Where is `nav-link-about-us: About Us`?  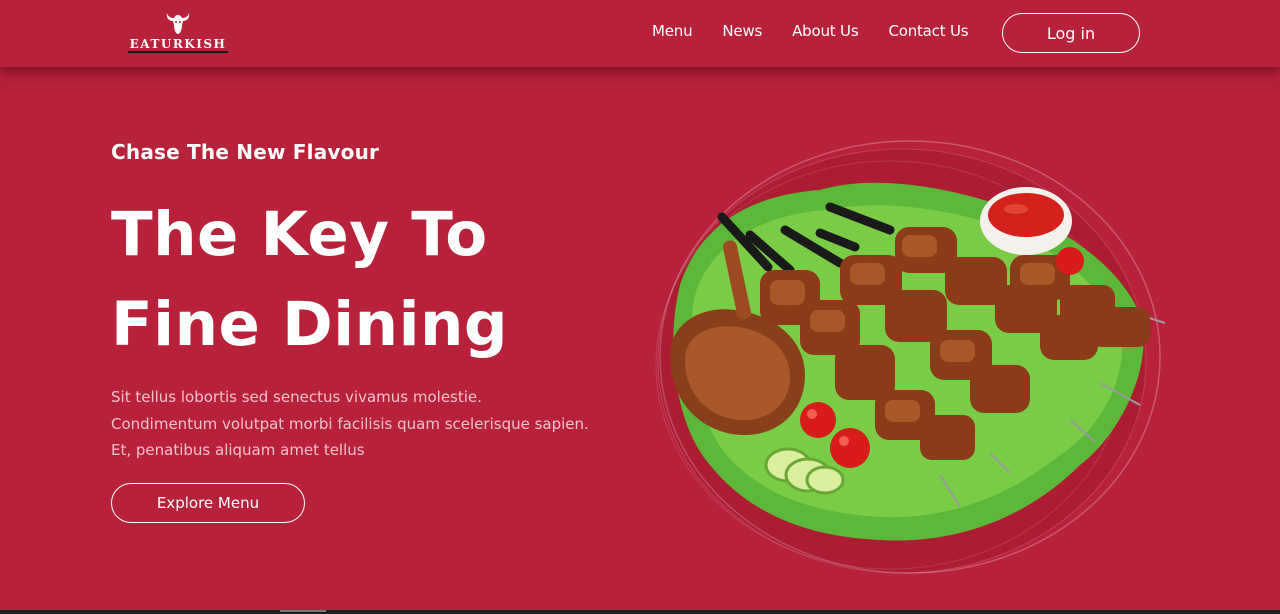
nav-link-about-us: About Us is located at coordinates (825, 31).